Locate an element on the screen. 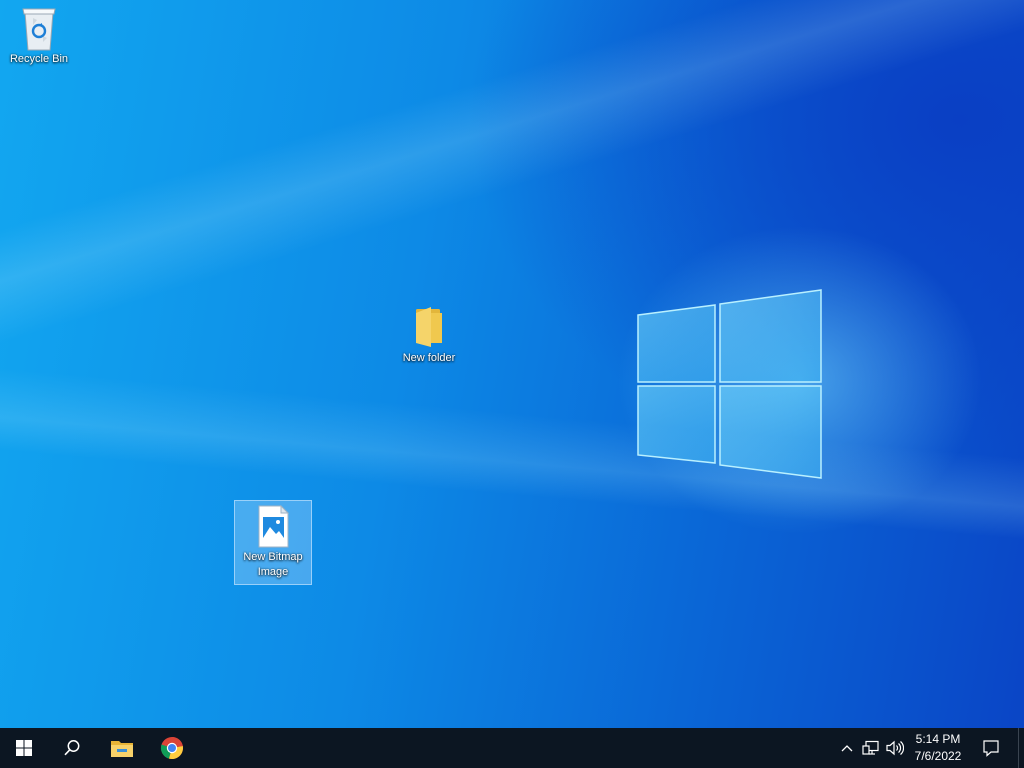  file-explorer-icon is located at coordinates (122, 749).